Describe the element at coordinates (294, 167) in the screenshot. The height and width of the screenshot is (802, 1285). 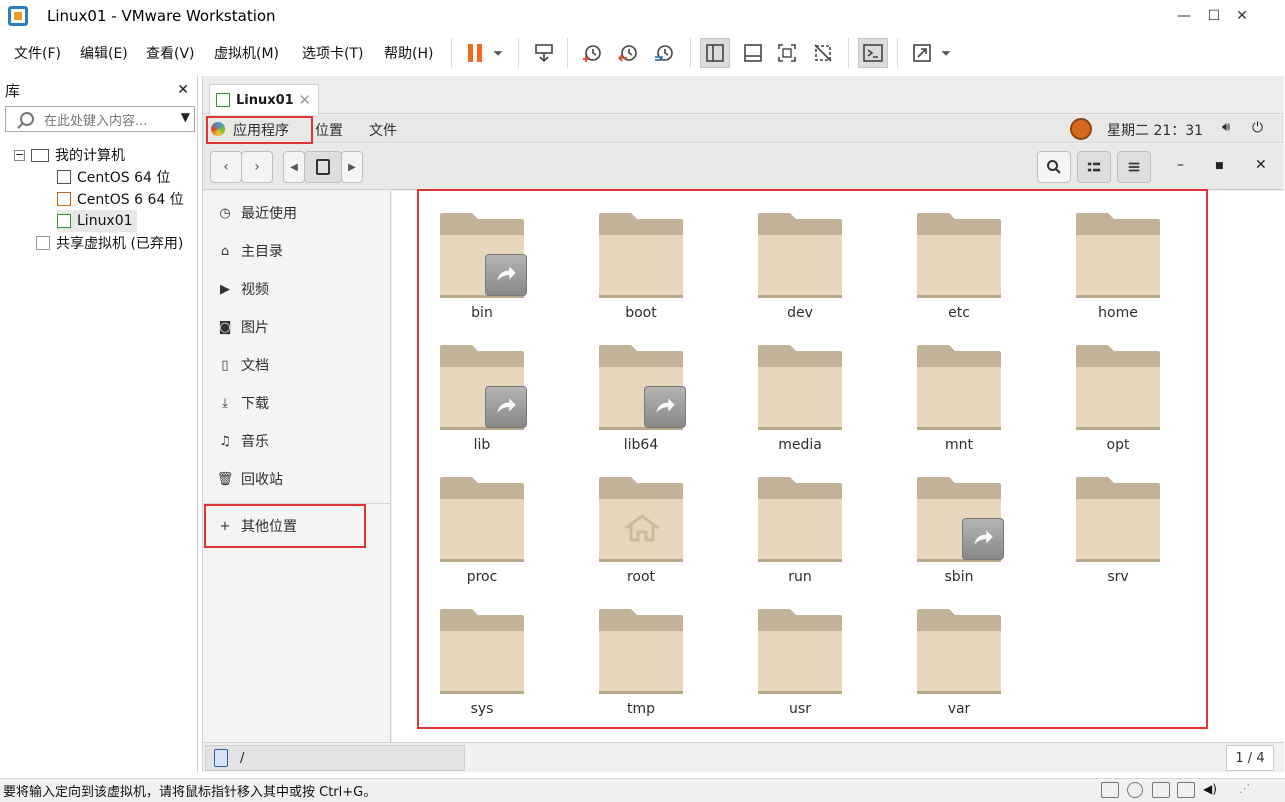
I see `path-left-button: ◀` at that location.